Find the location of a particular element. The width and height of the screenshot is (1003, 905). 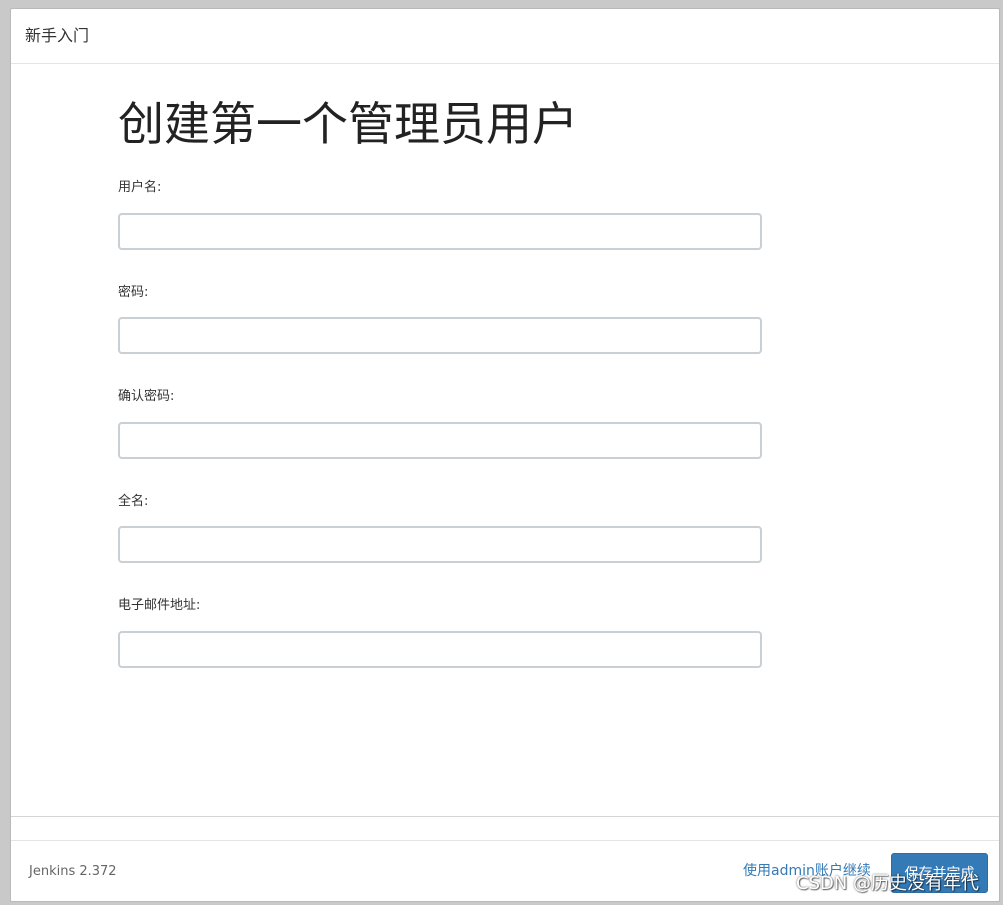

full-name-label: 全名: is located at coordinates (133, 501).